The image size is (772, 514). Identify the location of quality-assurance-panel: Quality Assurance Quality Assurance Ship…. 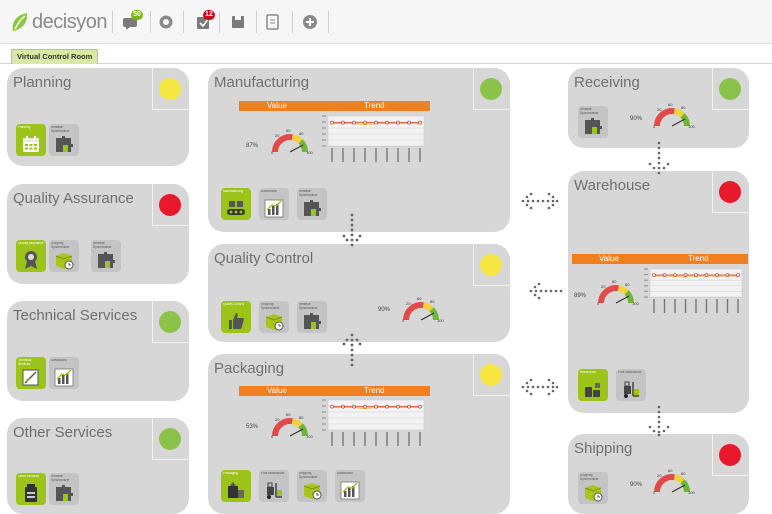
(98, 234).